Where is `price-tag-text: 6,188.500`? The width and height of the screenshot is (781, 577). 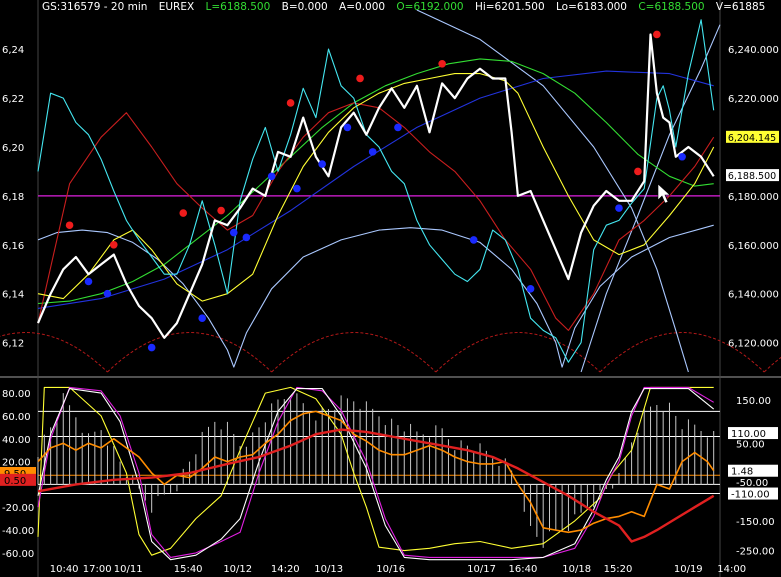
price-tag-text: 6,188.500 is located at coordinates (752, 176).